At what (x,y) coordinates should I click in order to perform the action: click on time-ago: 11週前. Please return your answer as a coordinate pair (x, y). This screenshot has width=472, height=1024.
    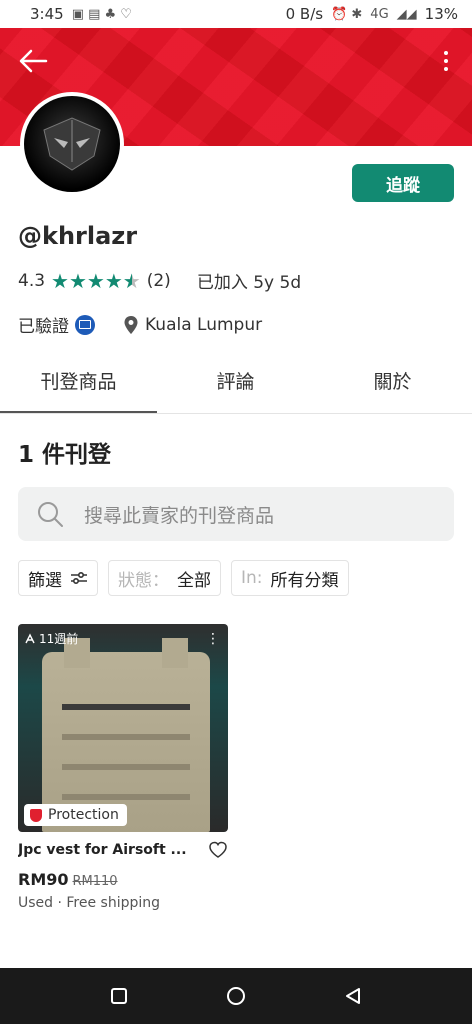
    Looking at the image, I should click on (59, 639).